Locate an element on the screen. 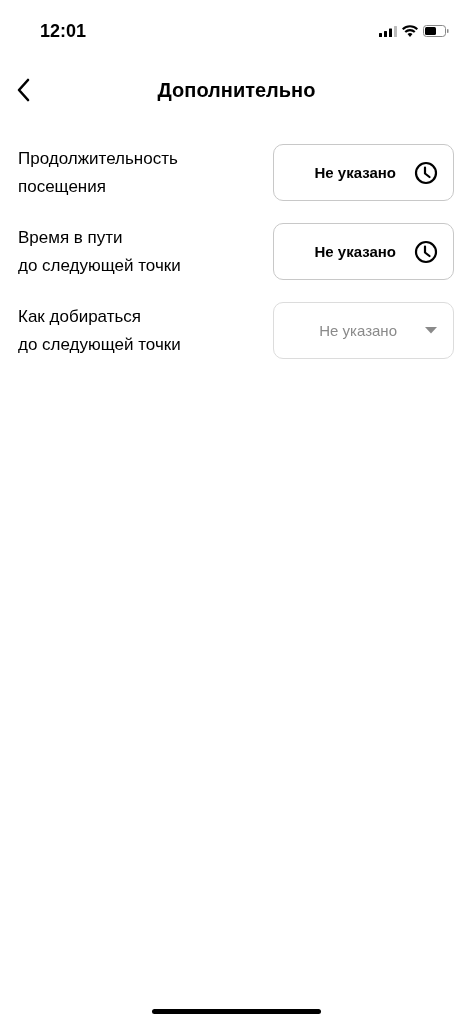 The image size is (473, 1024). wifi-icon is located at coordinates (410, 31).